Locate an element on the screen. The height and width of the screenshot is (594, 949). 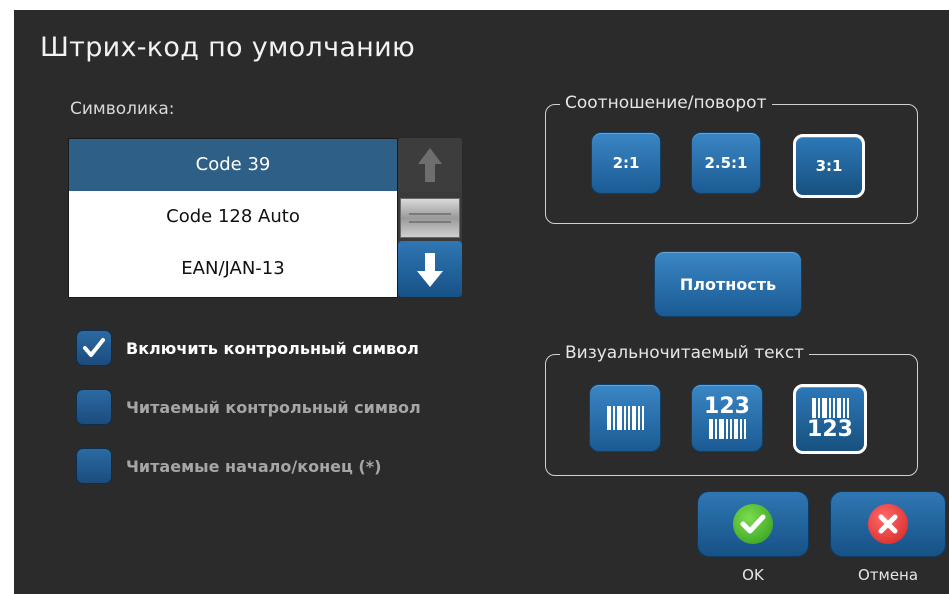
scroll-up-button is located at coordinates (430, 165).